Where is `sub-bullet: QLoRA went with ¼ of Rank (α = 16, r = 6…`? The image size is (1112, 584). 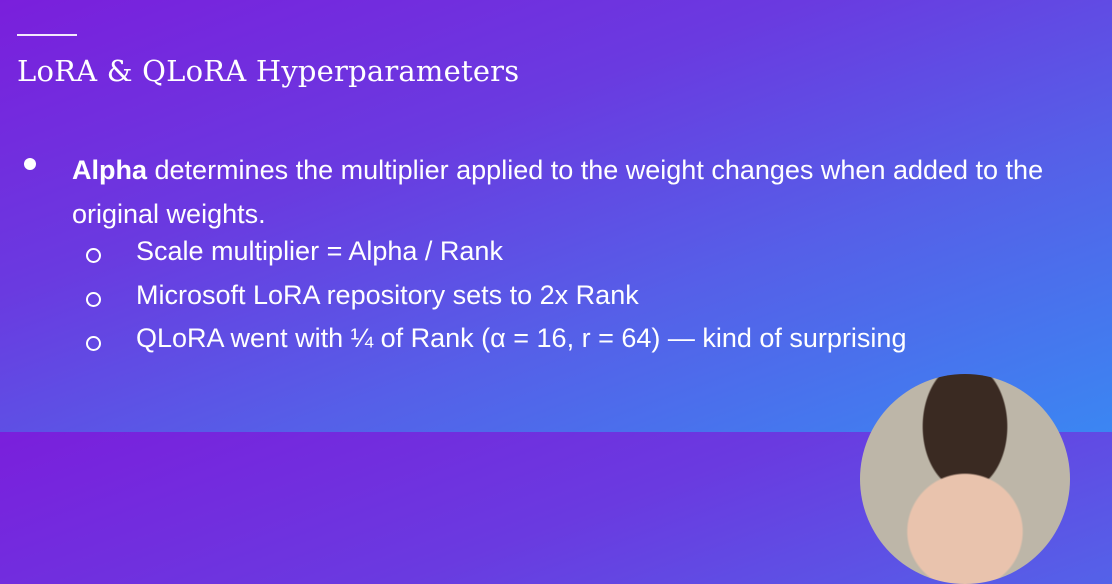 sub-bullet: QLoRA went with ¼ of Rank (α = 16, r = 6… is located at coordinates (521, 338).